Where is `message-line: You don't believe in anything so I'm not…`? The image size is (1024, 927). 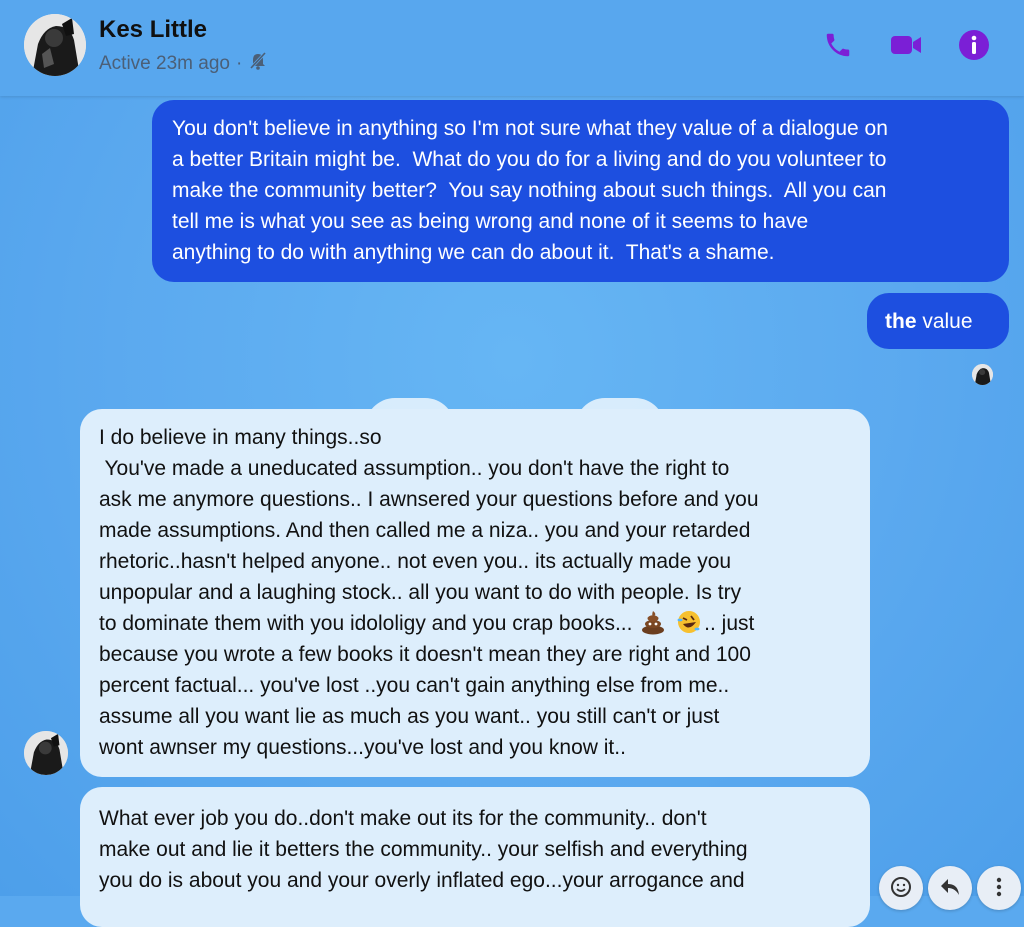
message-line: You don't believe in anything so I'm not… is located at coordinates (530, 128).